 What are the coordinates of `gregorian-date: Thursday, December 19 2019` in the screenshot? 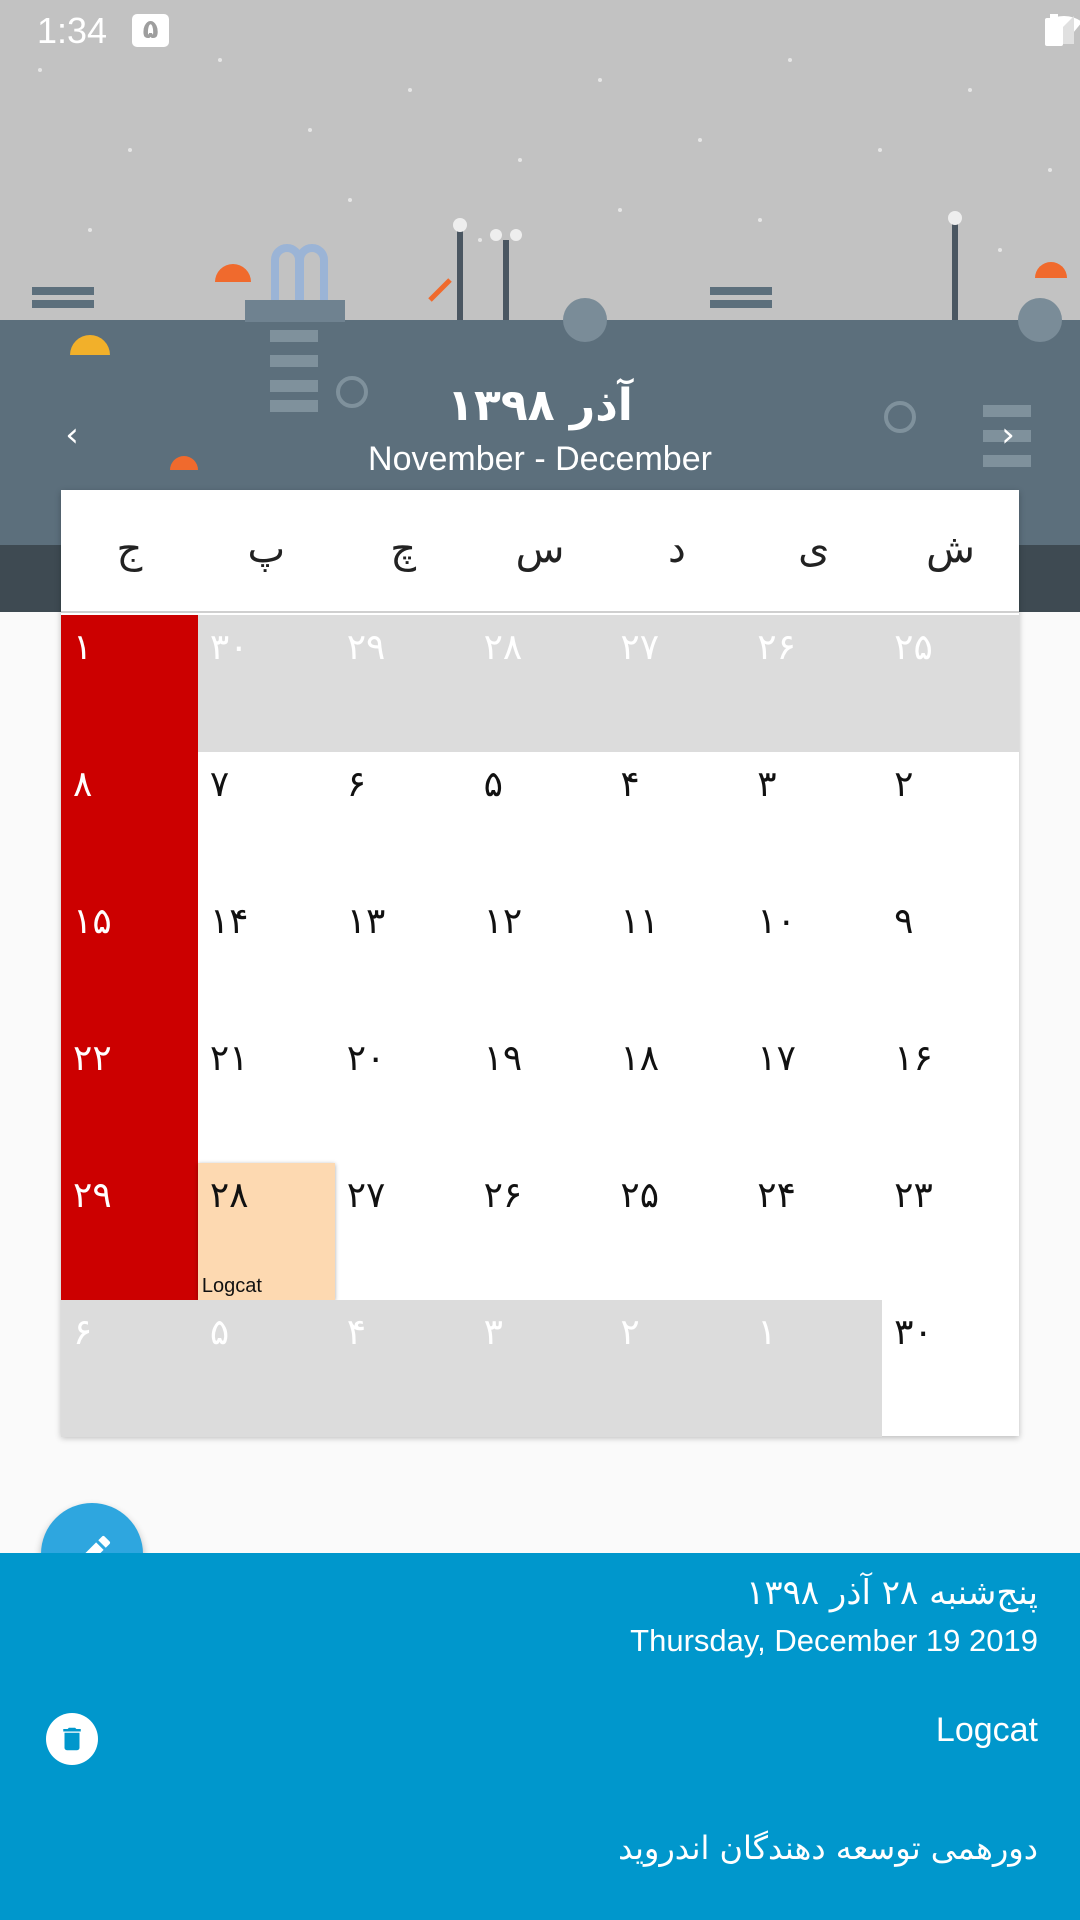 It's located at (834, 1640).